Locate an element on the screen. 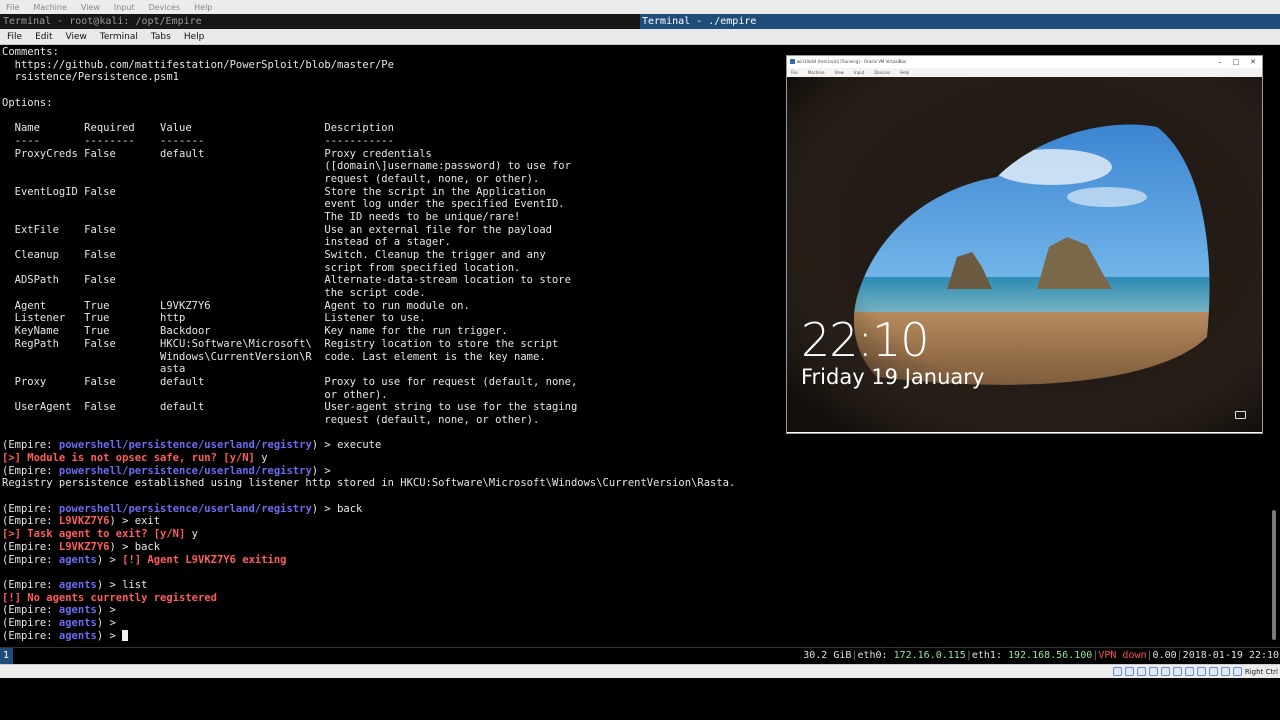 Image resolution: width=1280 pixels, height=720 pixels. virtualbox-icon is located at coordinates (792, 61).